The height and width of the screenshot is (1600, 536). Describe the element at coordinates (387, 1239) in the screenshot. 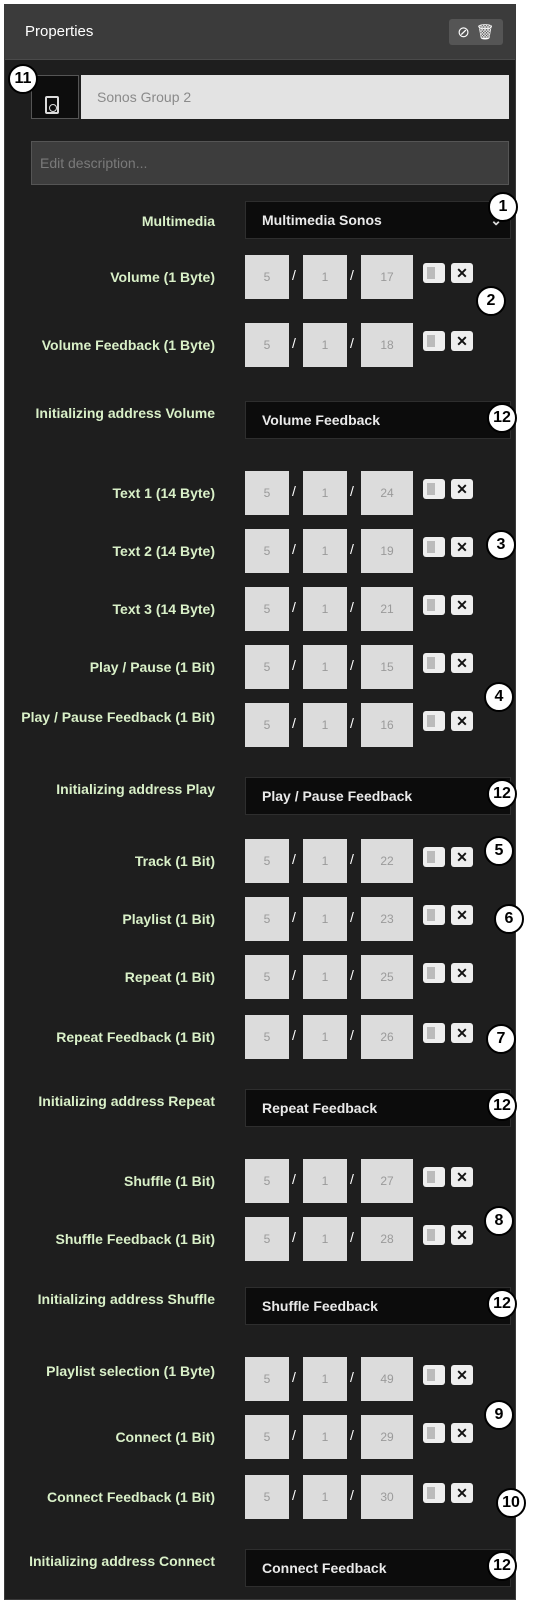

I see `sub-group-input: 28` at that location.